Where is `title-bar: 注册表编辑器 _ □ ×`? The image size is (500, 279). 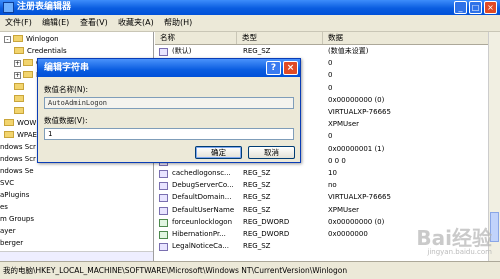 title-bar: 注册表编辑器 _ □ × is located at coordinates (250, 7).